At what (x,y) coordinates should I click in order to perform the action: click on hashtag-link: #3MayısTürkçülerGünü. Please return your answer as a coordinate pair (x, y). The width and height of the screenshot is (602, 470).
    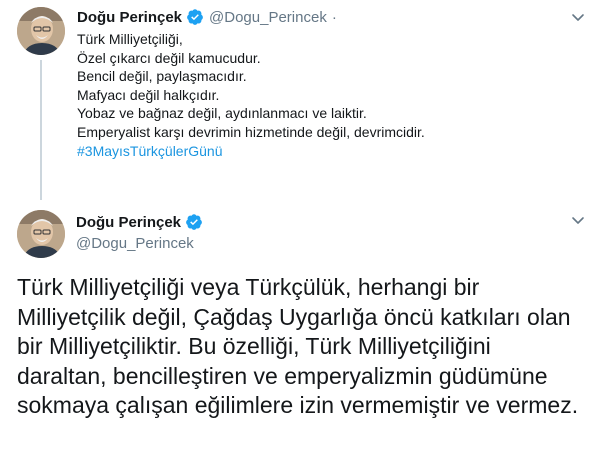
    Looking at the image, I should click on (150, 151).